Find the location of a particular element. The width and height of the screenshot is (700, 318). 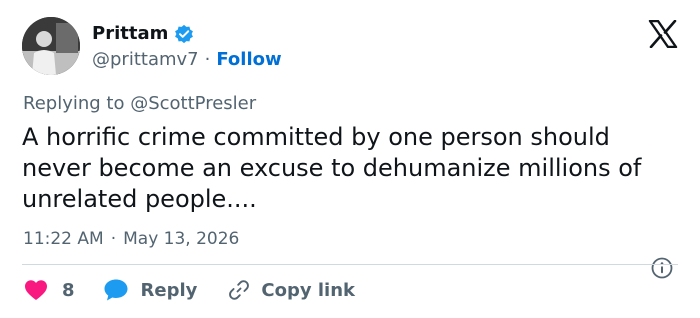

replying-to-prefix: Replying to is located at coordinates (74, 103).